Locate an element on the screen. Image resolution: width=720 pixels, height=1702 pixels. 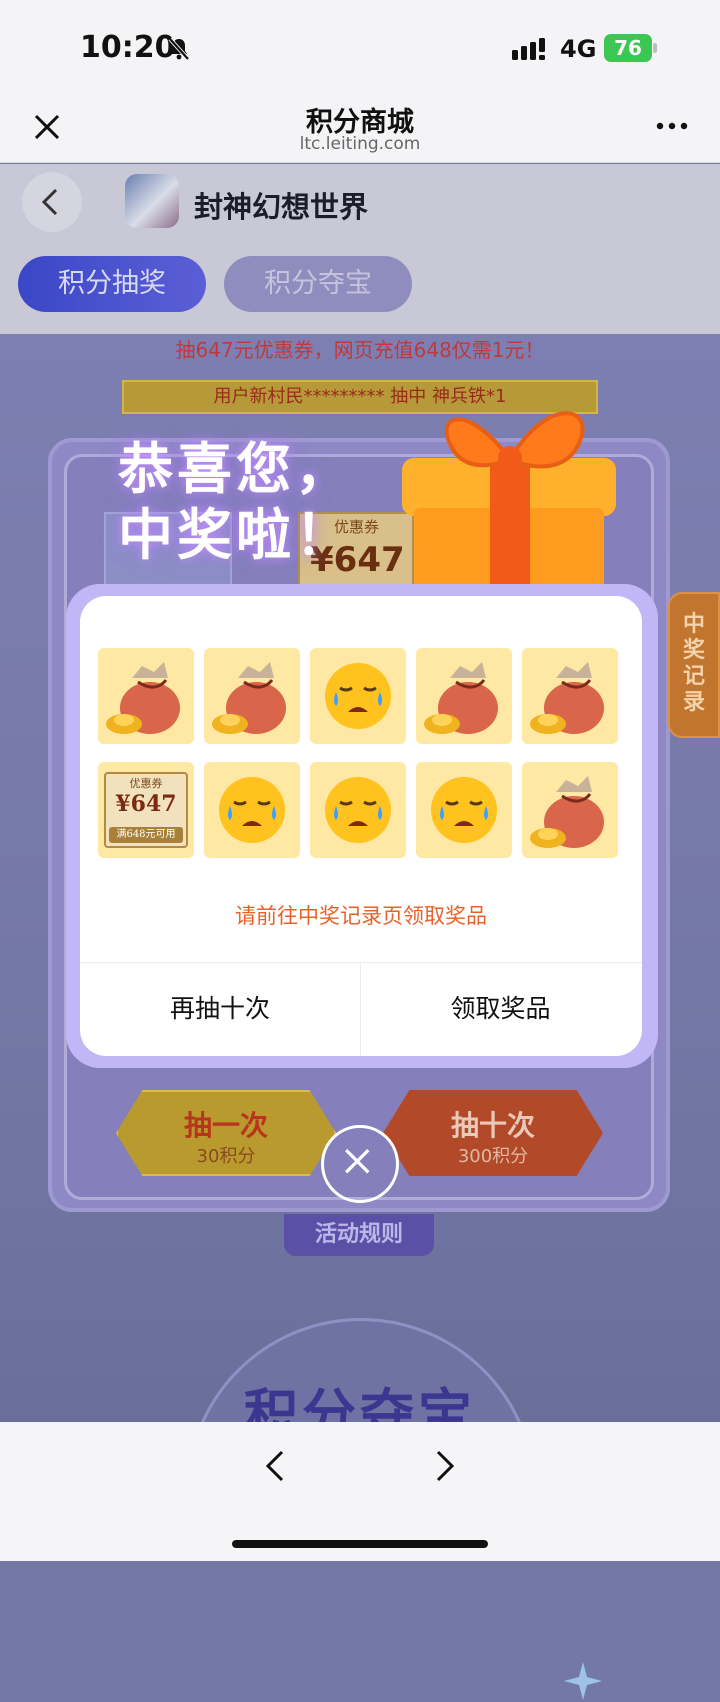
battery-indicator: 76 is located at coordinates (630, 48).